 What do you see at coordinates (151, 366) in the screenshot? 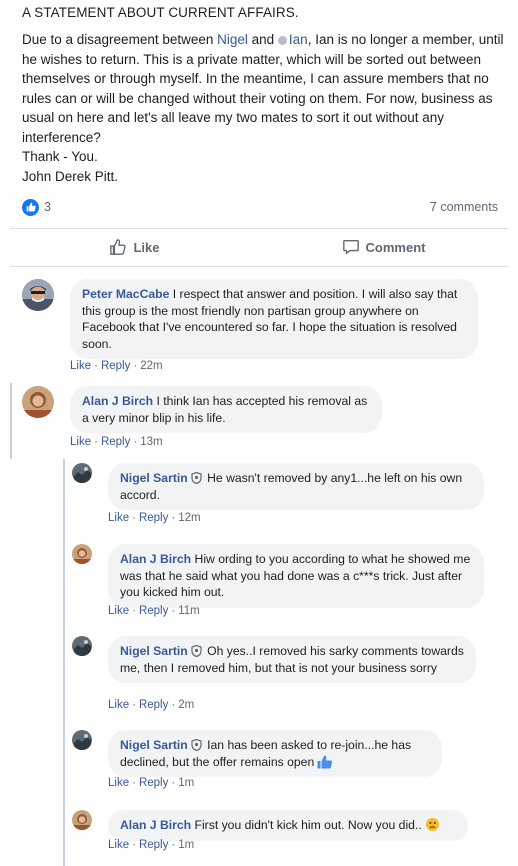
I see `comment-time: 22m` at bounding box center [151, 366].